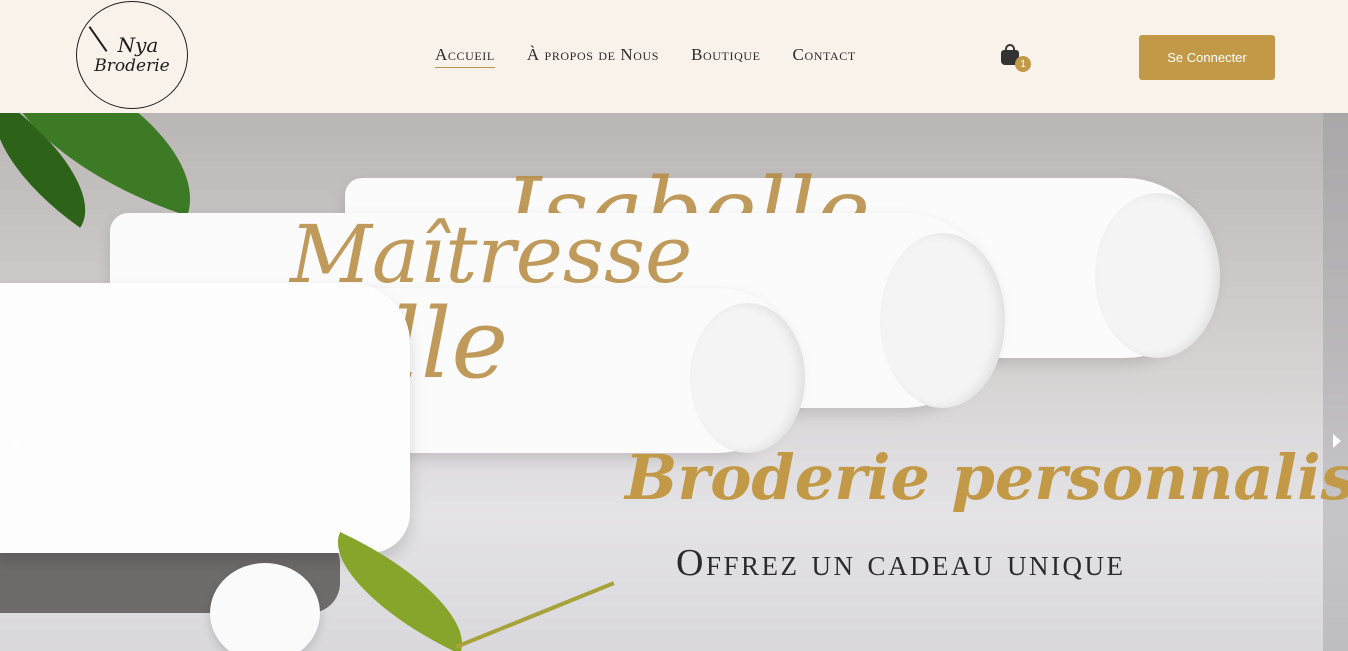  What do you see at coordinates (1335, 382) in the screenshot?
I see `hero-edge-shade` at bounding box center [1335, 382].